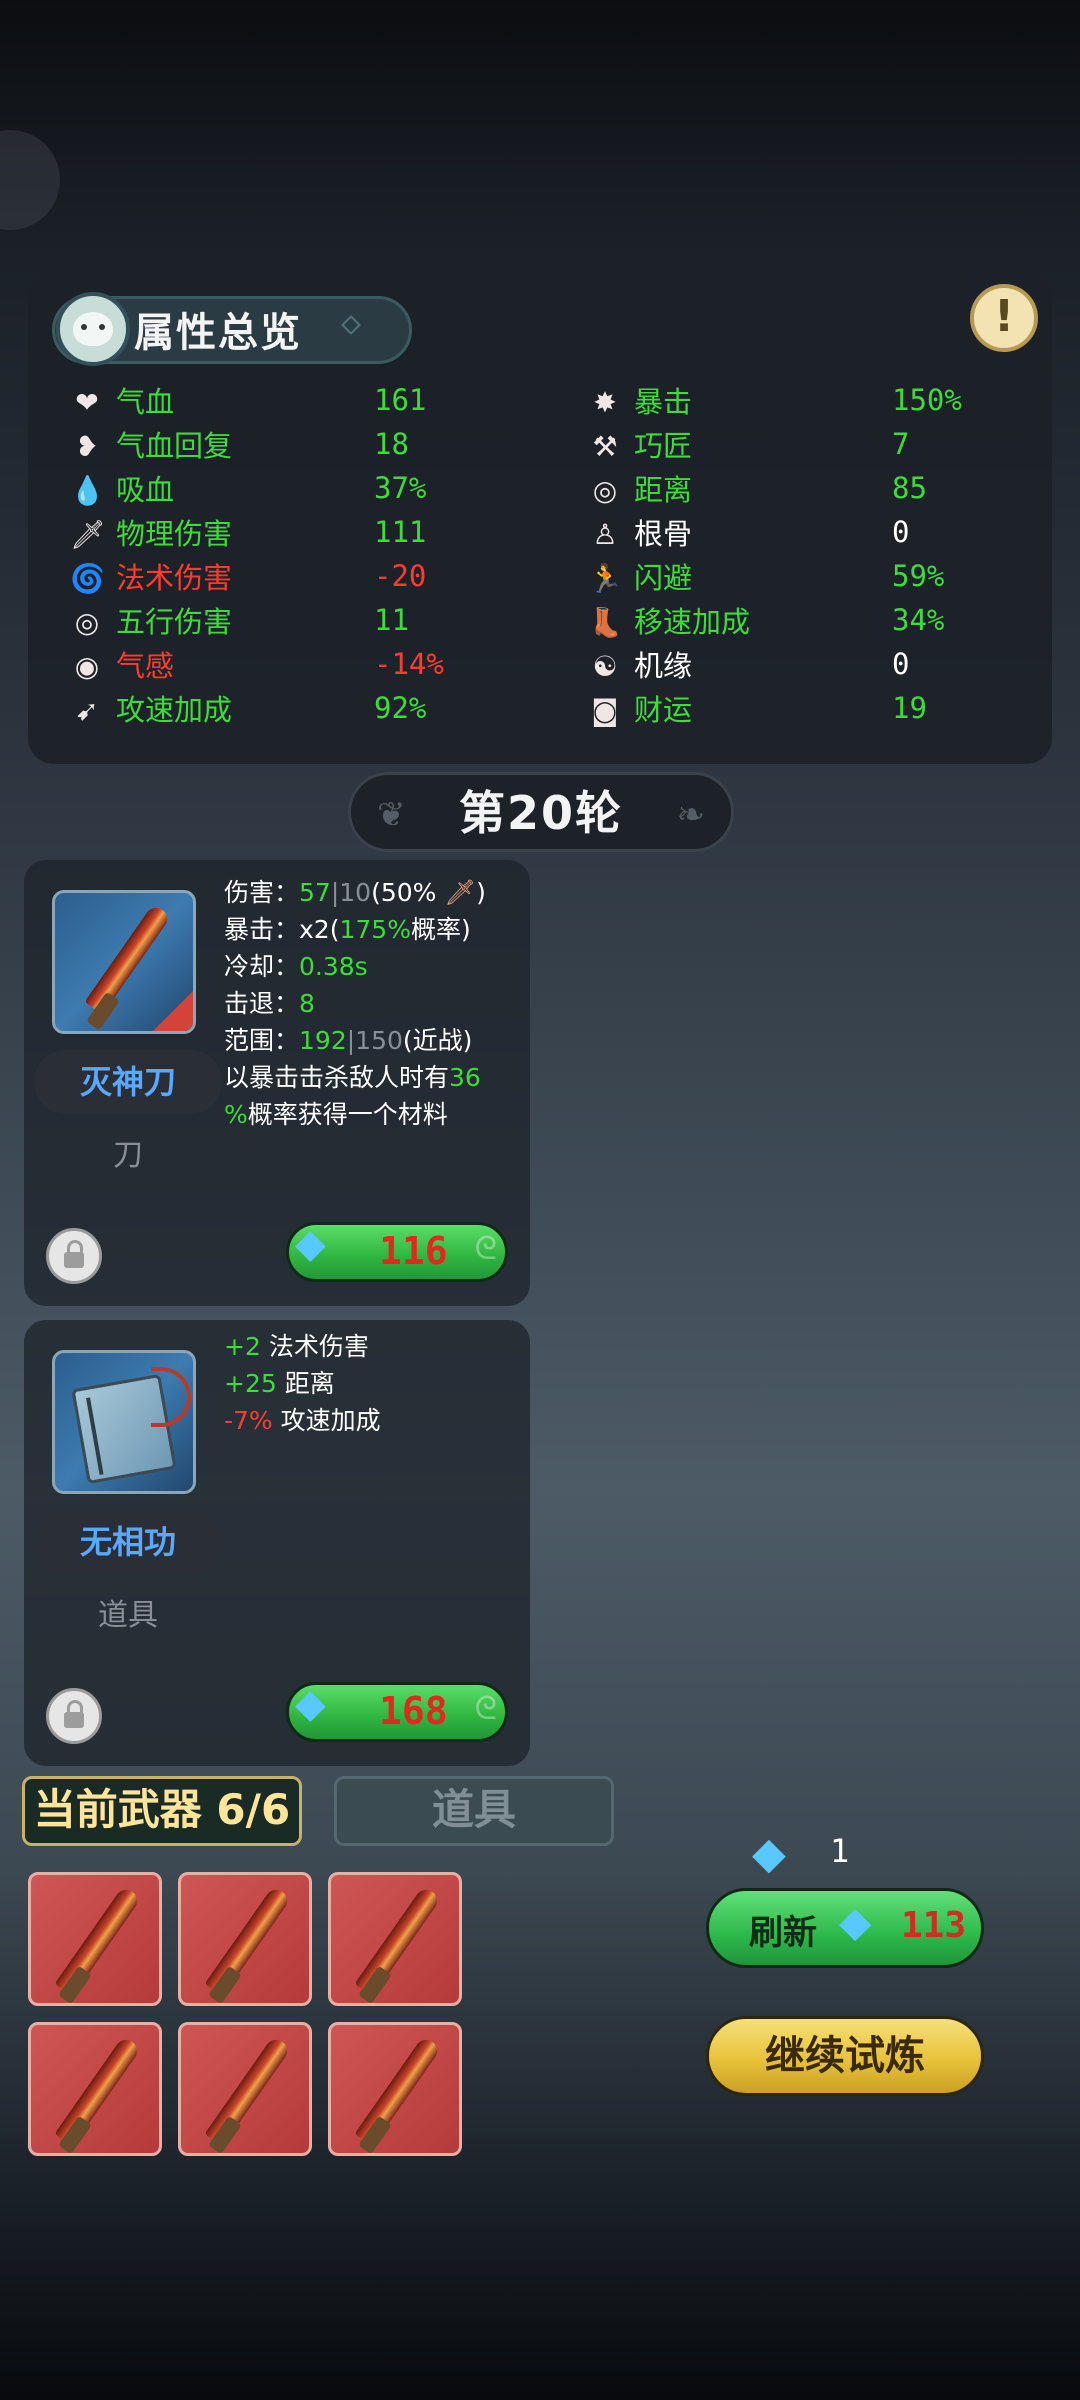 Image resolution: width=1080 pixels, height=2400 pixels. Describe the element at coordinates (352, 1077) in the screenshot. I see `item-effect-line-1: 以暴击击杀敌人时有36` at that location.